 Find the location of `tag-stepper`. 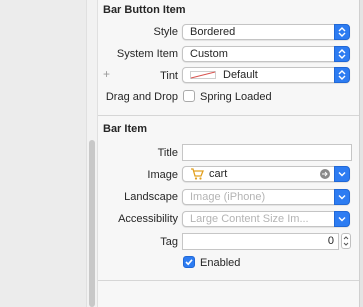

tag-stepper is located at coordinates (346, 241).